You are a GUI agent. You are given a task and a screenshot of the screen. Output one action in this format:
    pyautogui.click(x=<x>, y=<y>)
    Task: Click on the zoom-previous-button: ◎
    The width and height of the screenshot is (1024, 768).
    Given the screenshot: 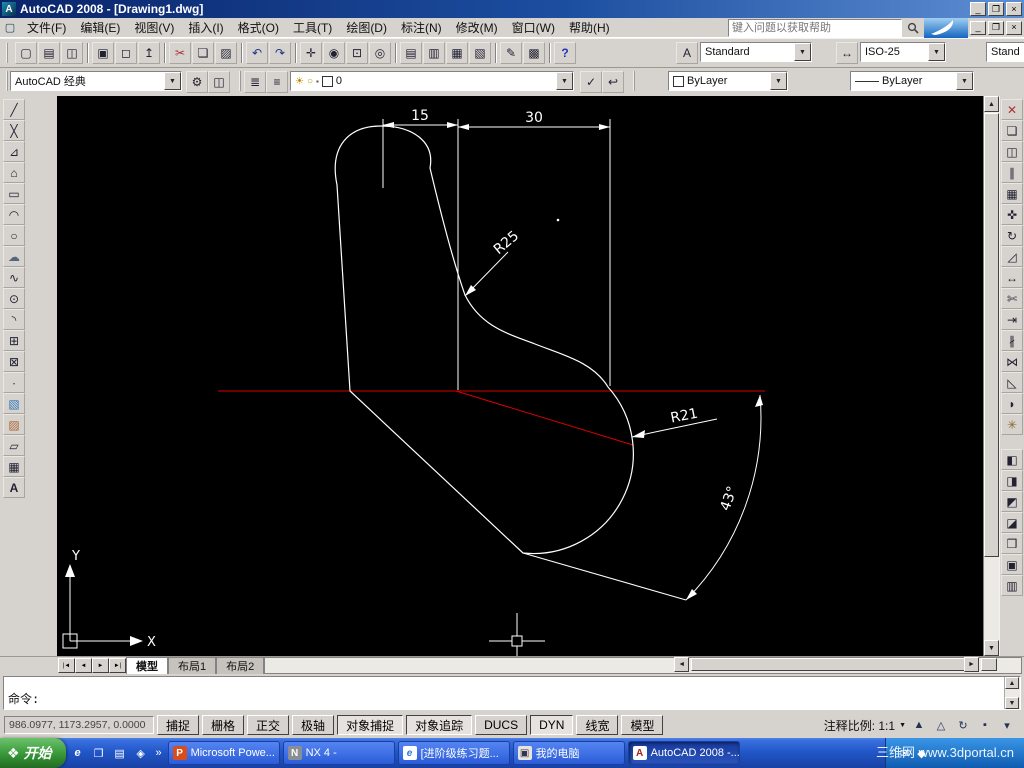 What is the action you would take?
    pyautogui.click(x=380, y=53)
    